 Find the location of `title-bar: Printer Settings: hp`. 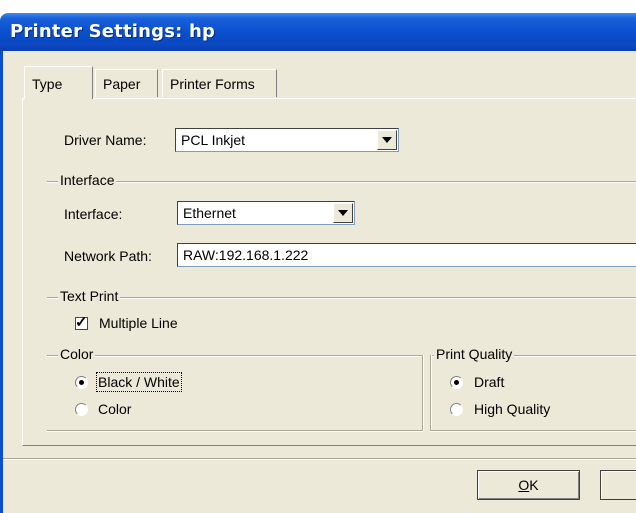

title-bar: Printer Settings: hp is located at coordinates (318, 32).